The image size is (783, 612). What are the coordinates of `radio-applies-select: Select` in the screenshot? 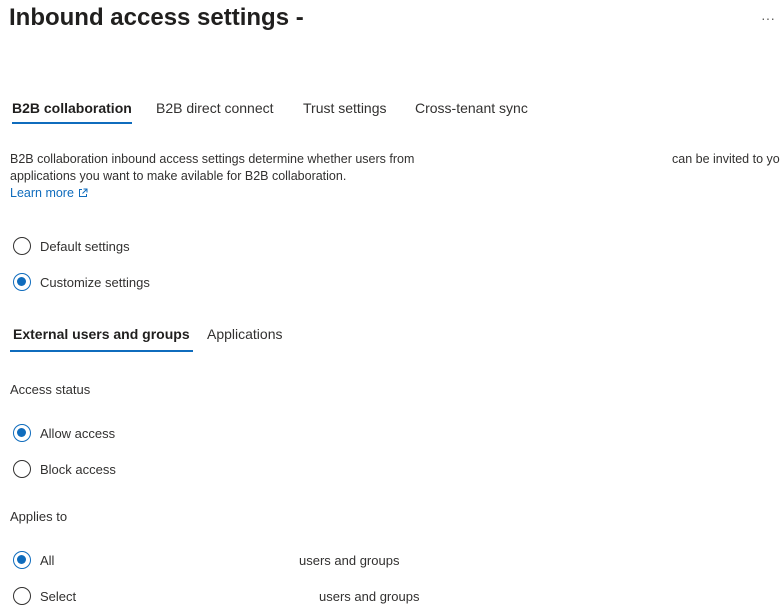 It's located at (44, 596).